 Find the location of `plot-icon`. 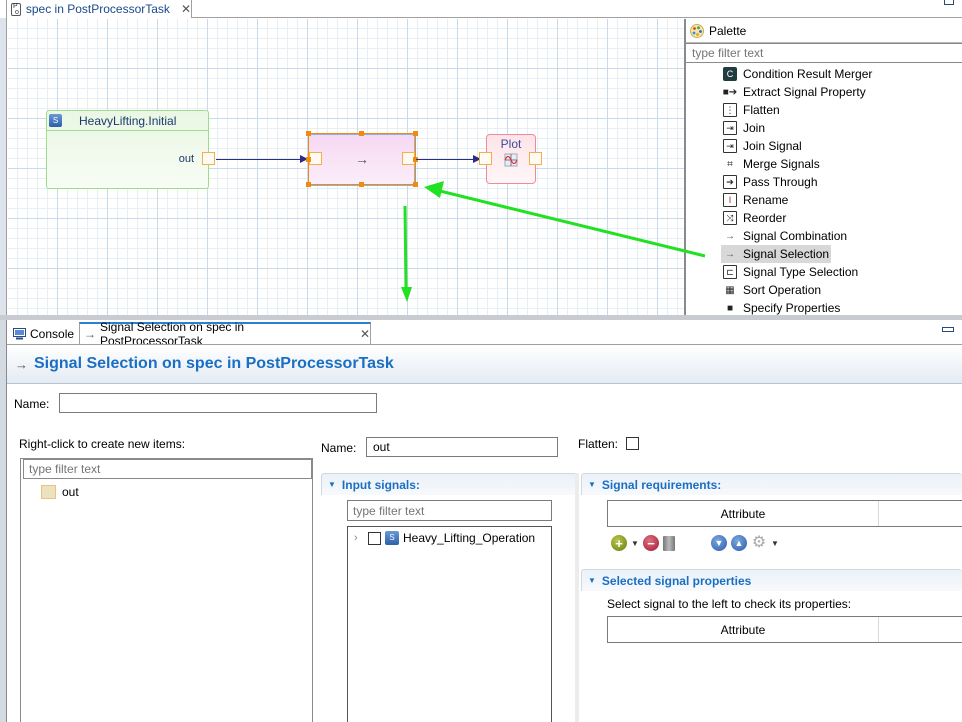

plot-icon is located at coordinates (511, 160).